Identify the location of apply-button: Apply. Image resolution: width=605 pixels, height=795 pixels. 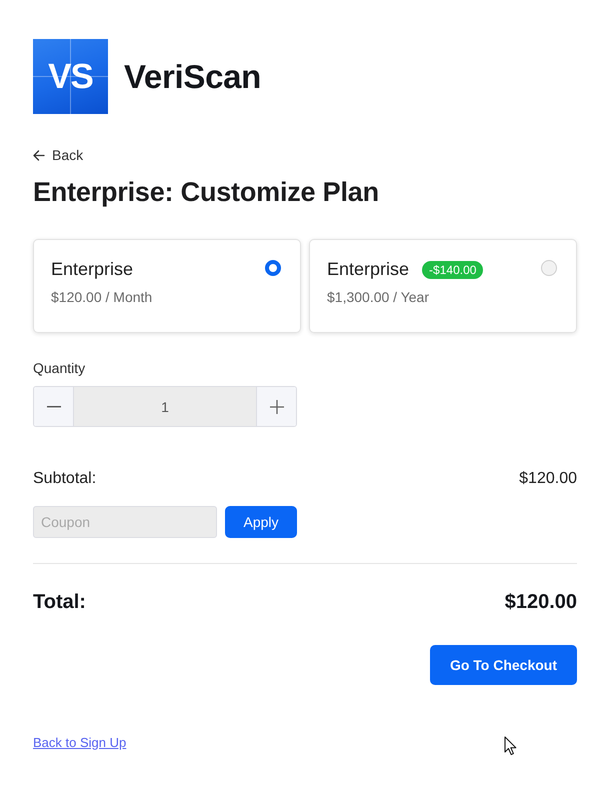
(261, 522).